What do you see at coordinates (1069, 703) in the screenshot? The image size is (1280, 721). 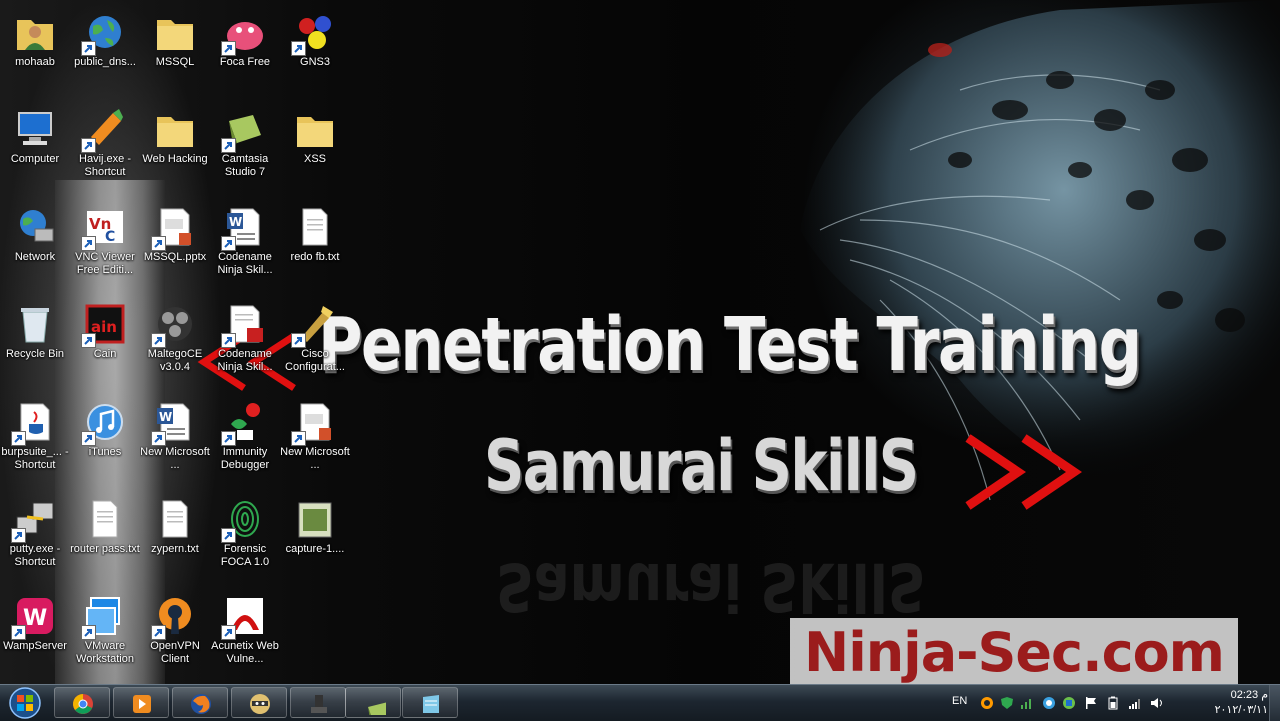 I see `network-tray-icon` at bounding box center [1069, 703].